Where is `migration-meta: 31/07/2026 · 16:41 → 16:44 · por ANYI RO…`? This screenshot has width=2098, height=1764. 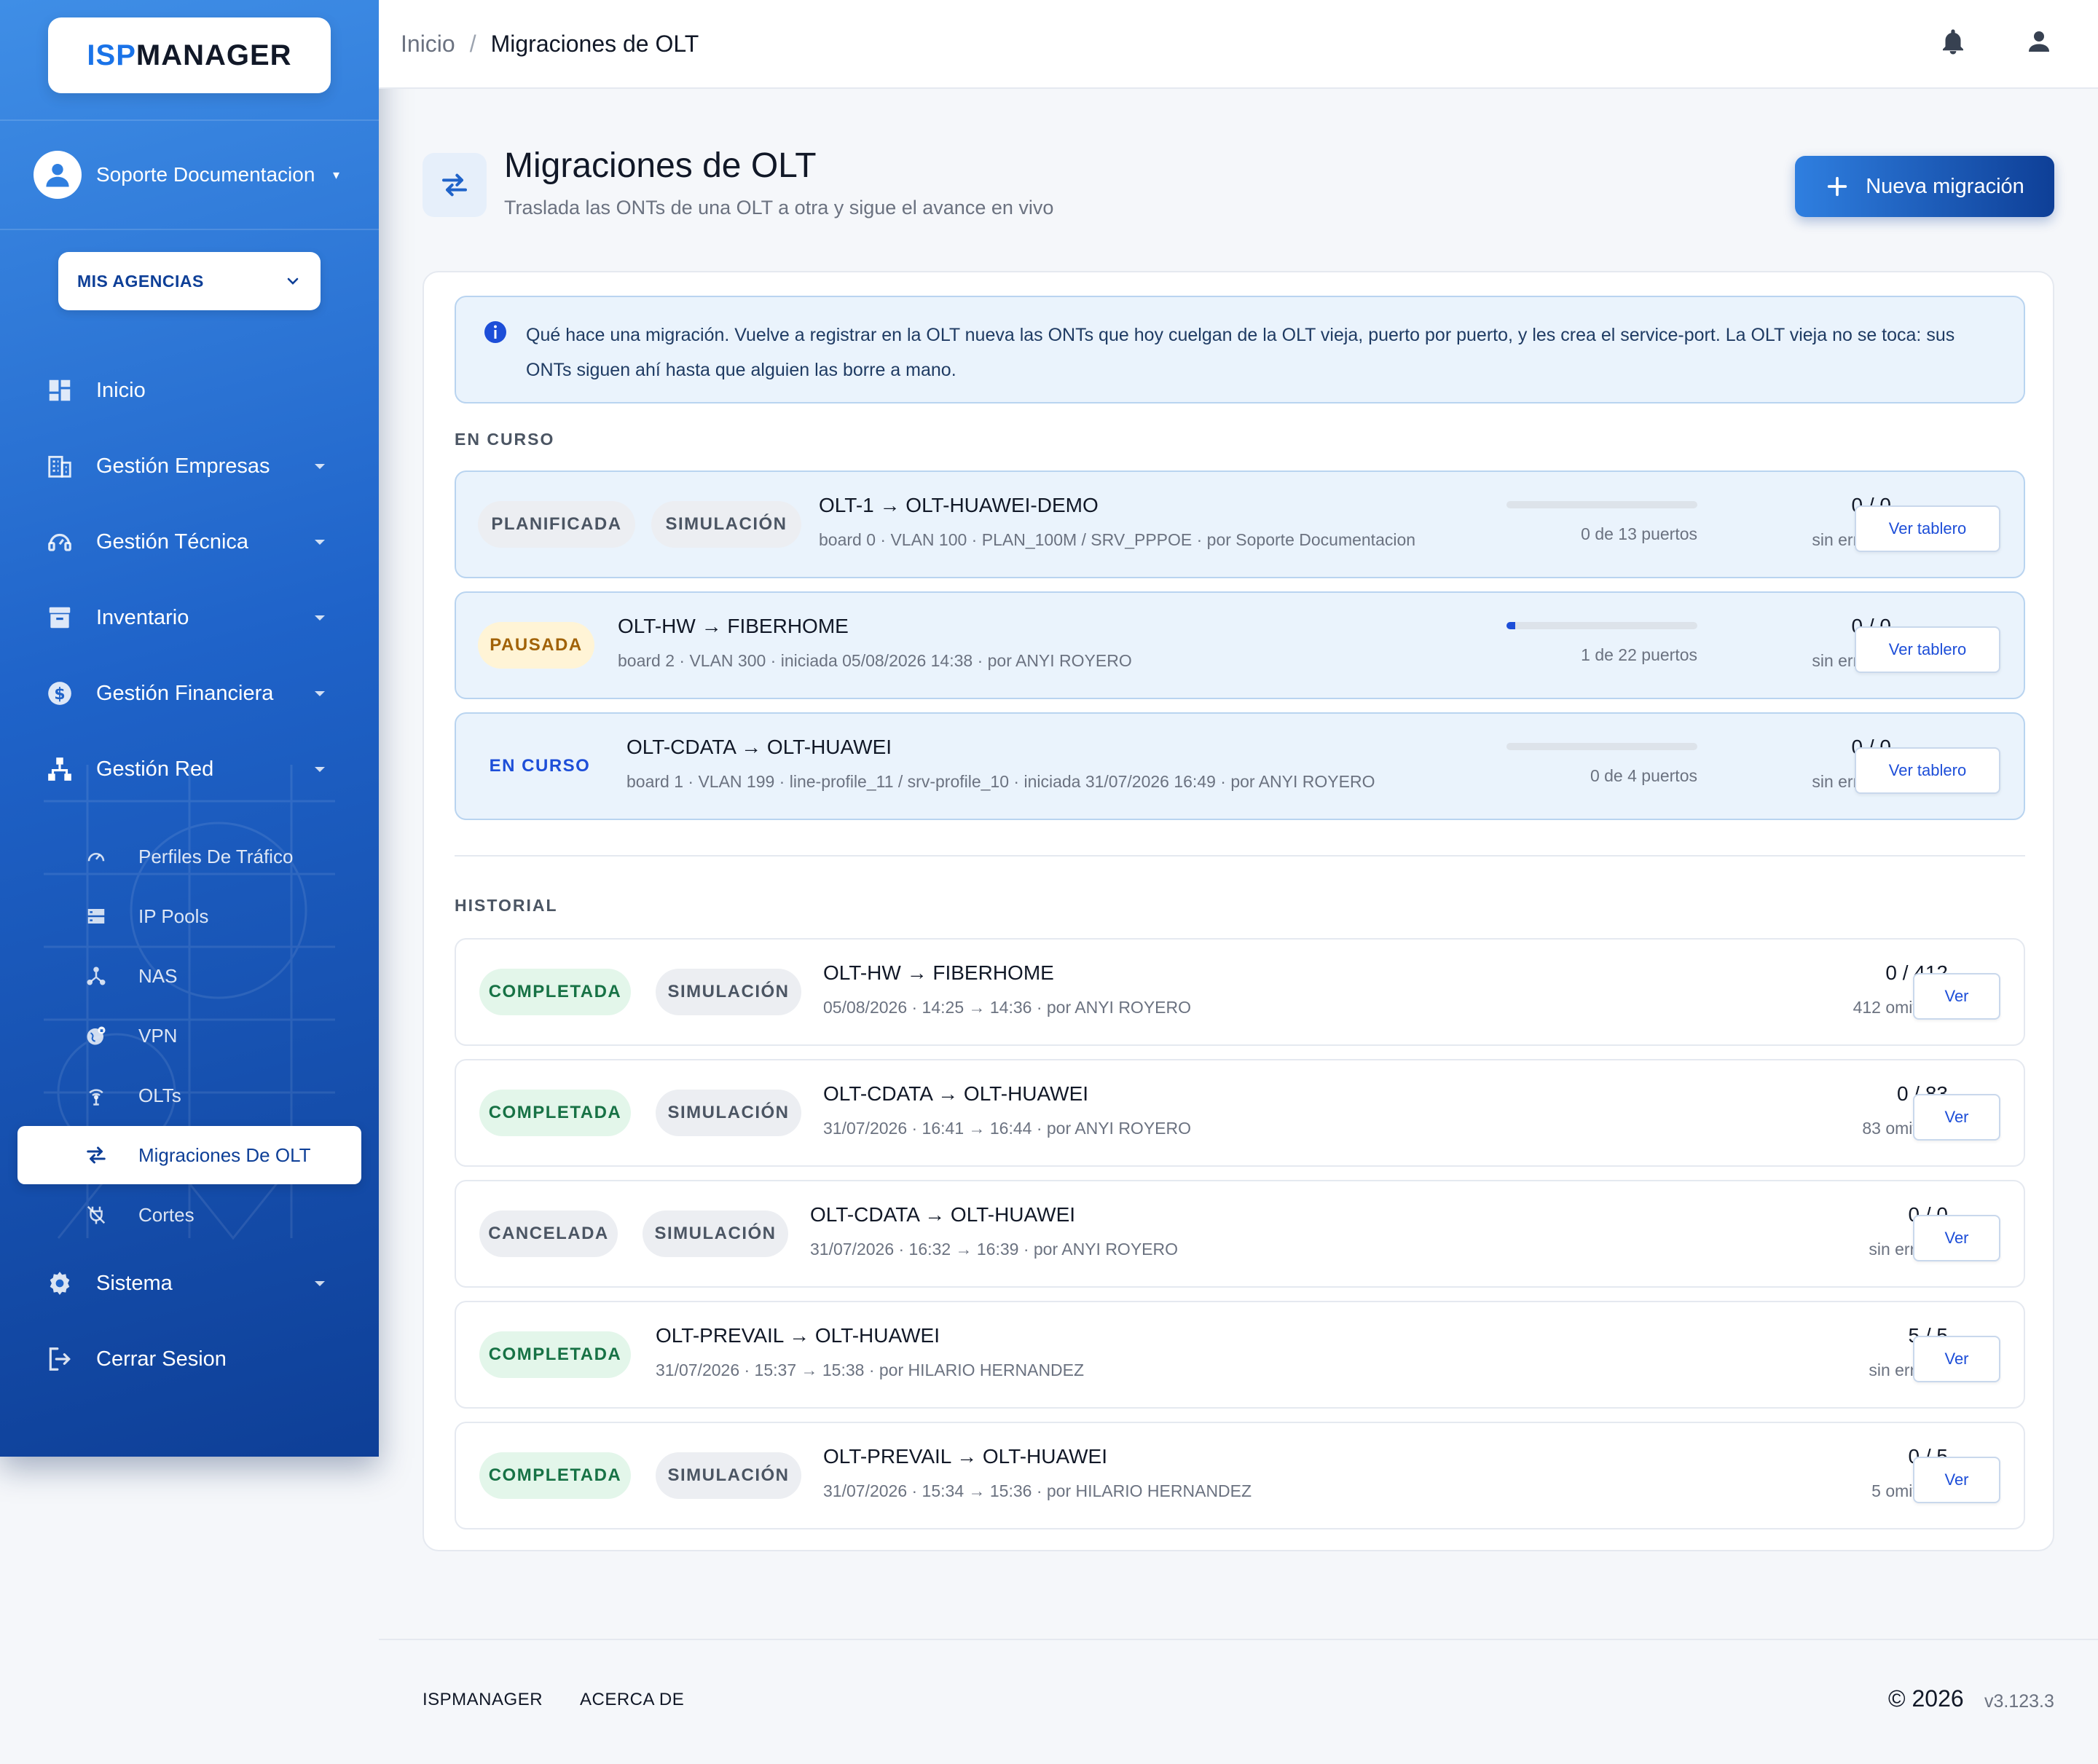 migration-meta: 31/07/2026 · 16:41 → 16:44 · por ANYI RO… is located at coordinates (1007, 1128).